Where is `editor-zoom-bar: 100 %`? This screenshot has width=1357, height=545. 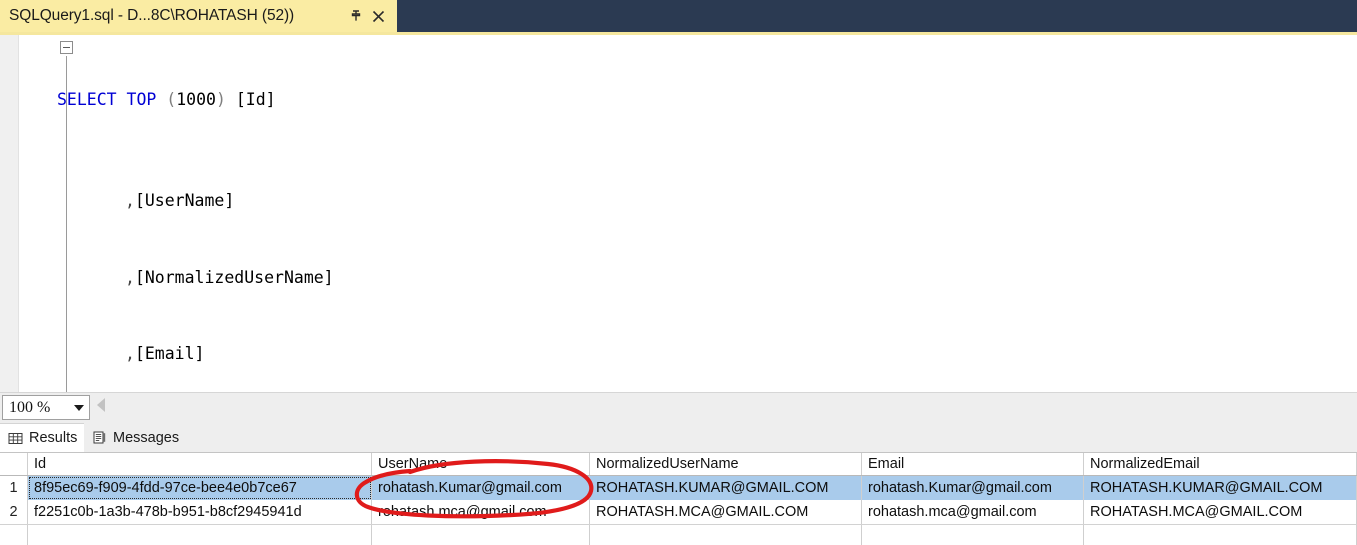
editor-zoom-bar: 100 % is located at coordinates (678, 407).